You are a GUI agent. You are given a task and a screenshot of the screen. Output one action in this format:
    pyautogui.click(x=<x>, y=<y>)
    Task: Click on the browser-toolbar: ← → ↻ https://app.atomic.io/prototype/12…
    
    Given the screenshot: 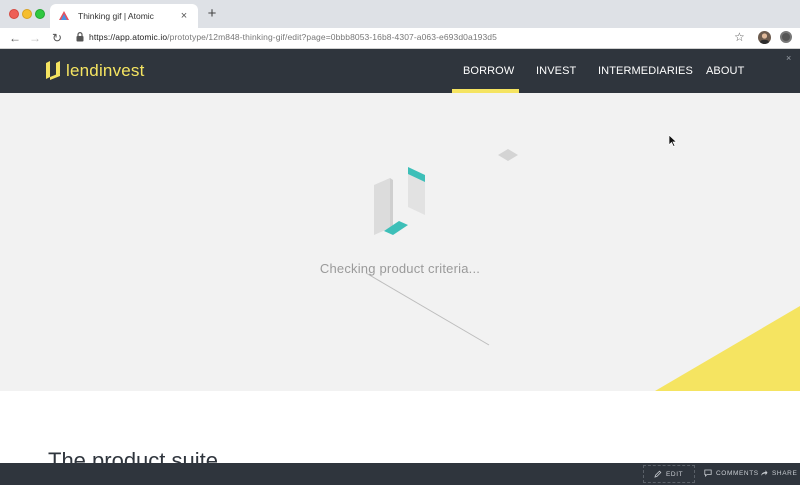 What is the action you would take?
    pyautogui.click(x=400, y=38)
    